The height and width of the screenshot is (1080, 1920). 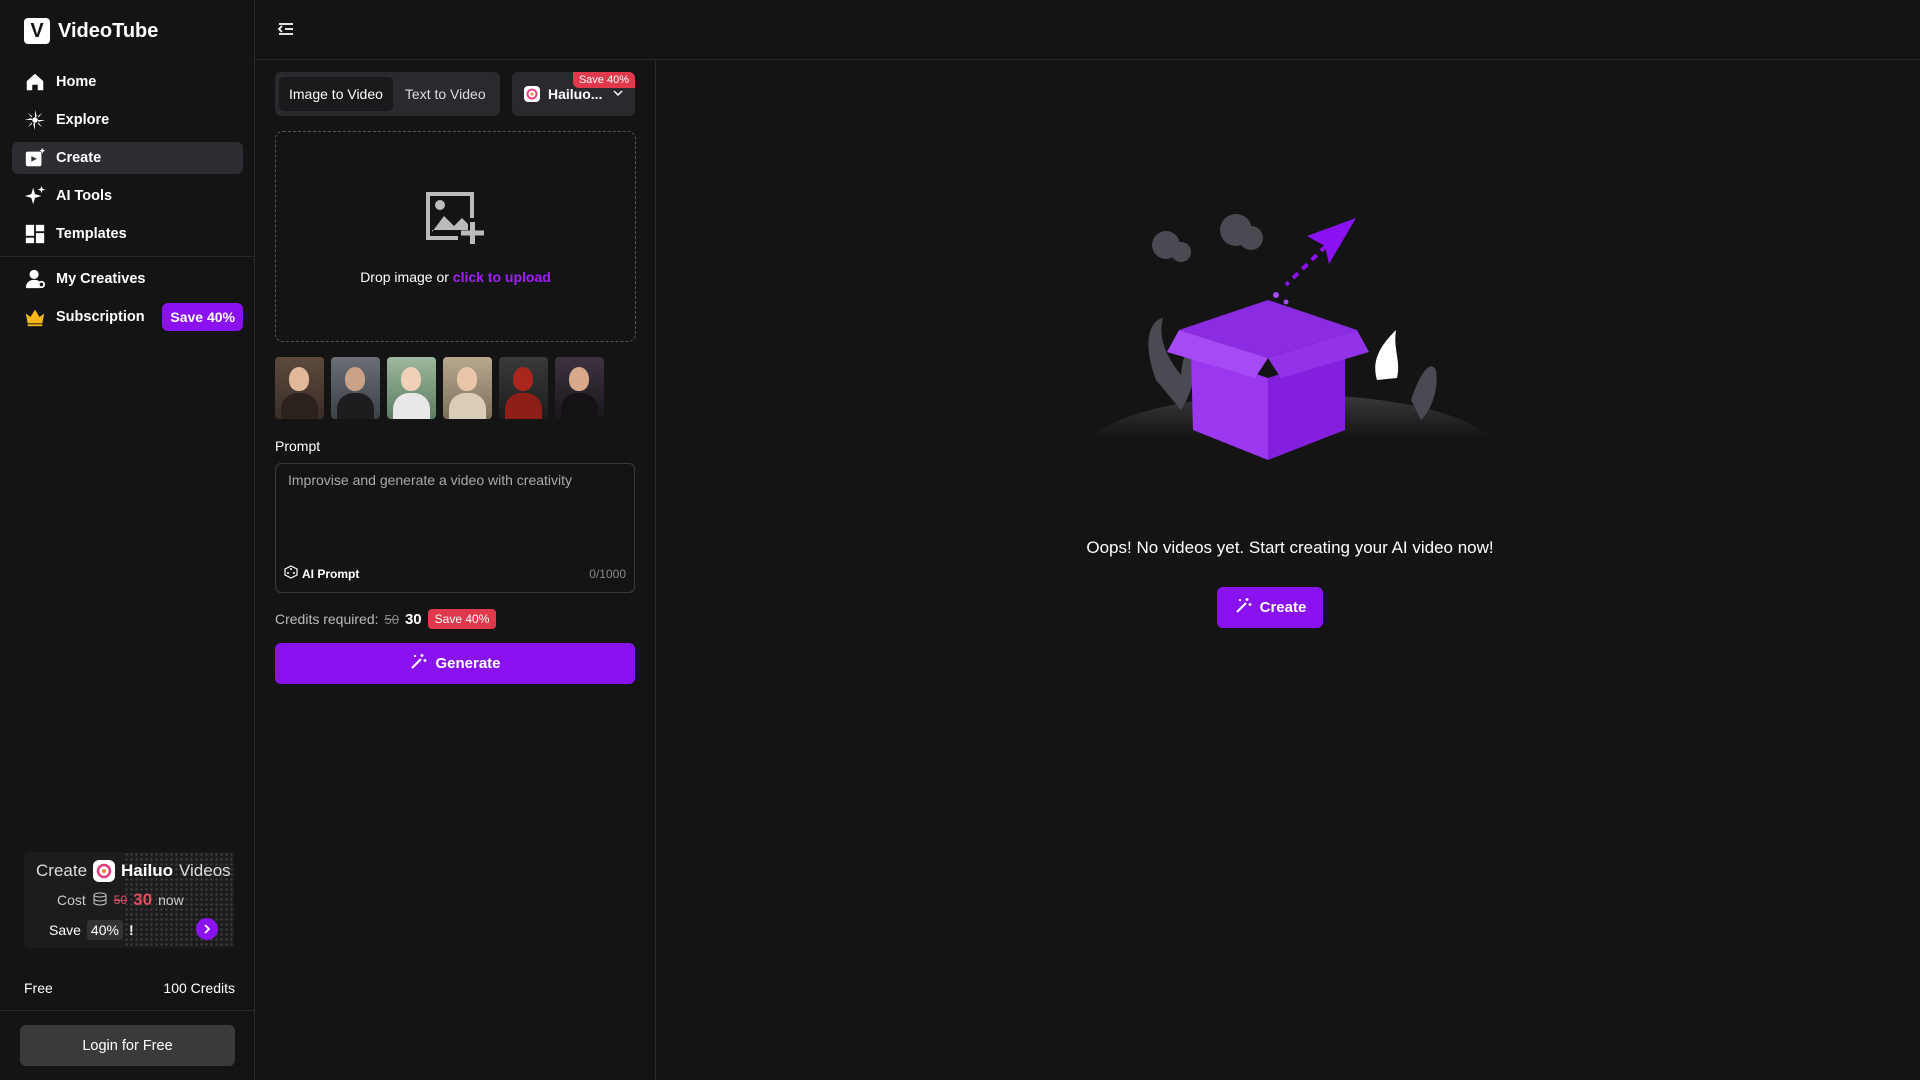 What do you see at coordinates (100, 317) in the screenshot?
I see `nav-label: Subscription` at bounding box center [100, 317].